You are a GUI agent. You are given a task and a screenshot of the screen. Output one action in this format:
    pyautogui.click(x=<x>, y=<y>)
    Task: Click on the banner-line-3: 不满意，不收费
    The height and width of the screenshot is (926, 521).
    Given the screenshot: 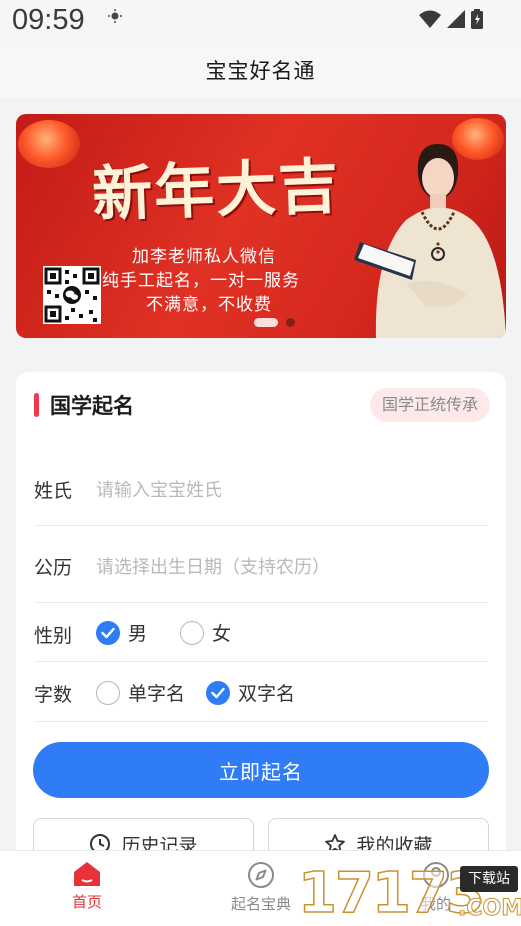 What is the action you would take?
    pyautogui.click(x=209, y=305)
    